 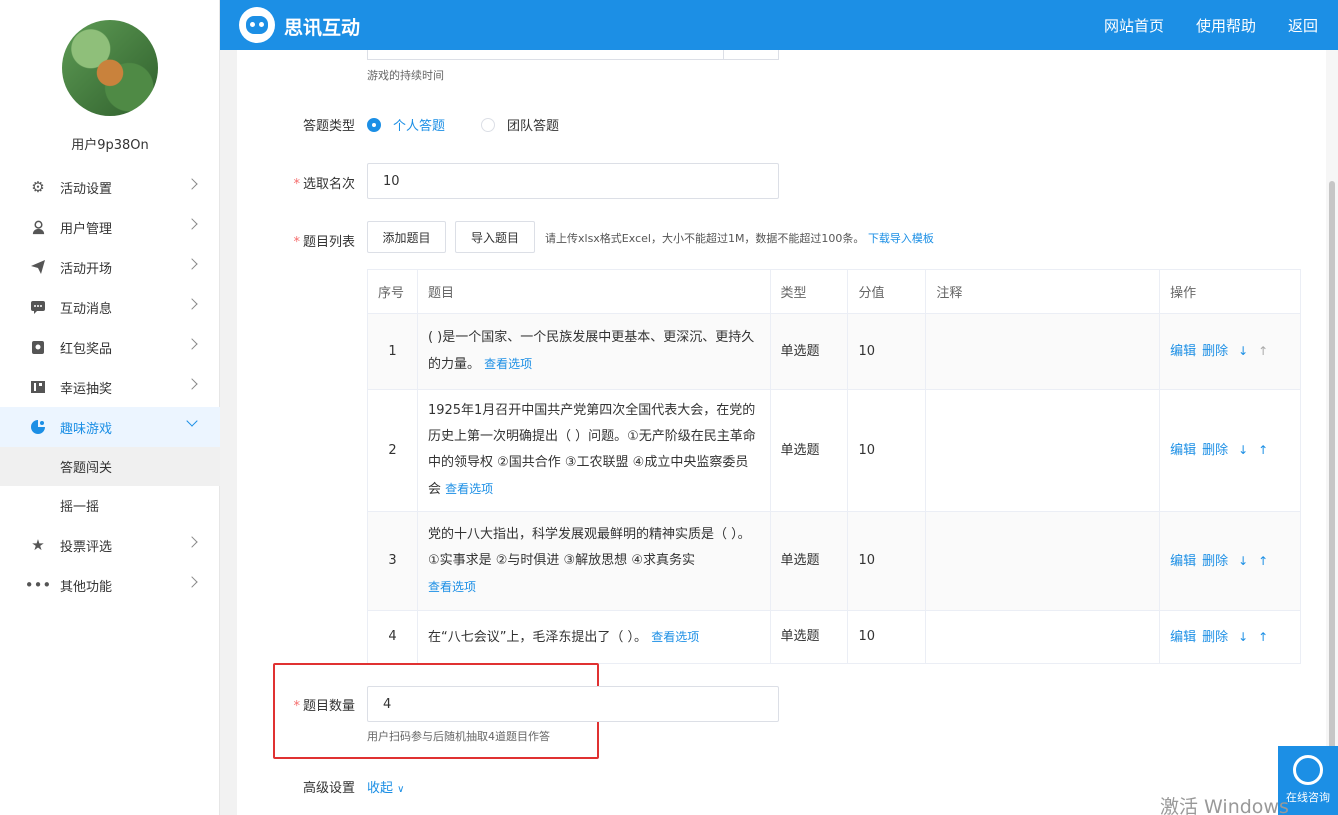 What do you see at coordinates (1043, 291) in the screenshot?
I see `col-header: 注释` at bounding box center [1043, 291].